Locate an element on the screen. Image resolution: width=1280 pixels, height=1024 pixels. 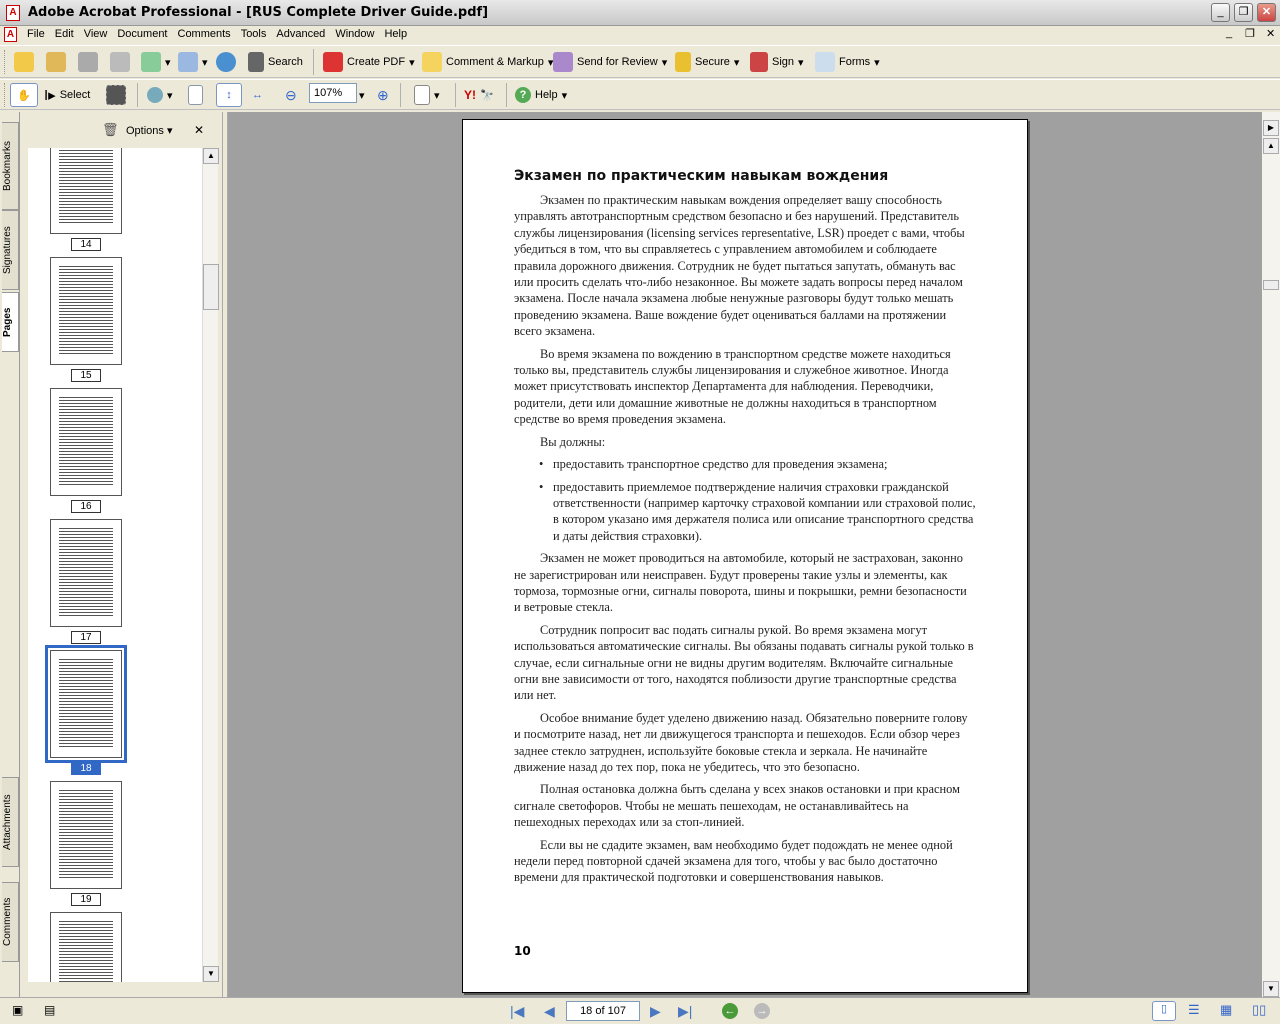
next-page-button: ▶ is located at coordinates (655, 1011).